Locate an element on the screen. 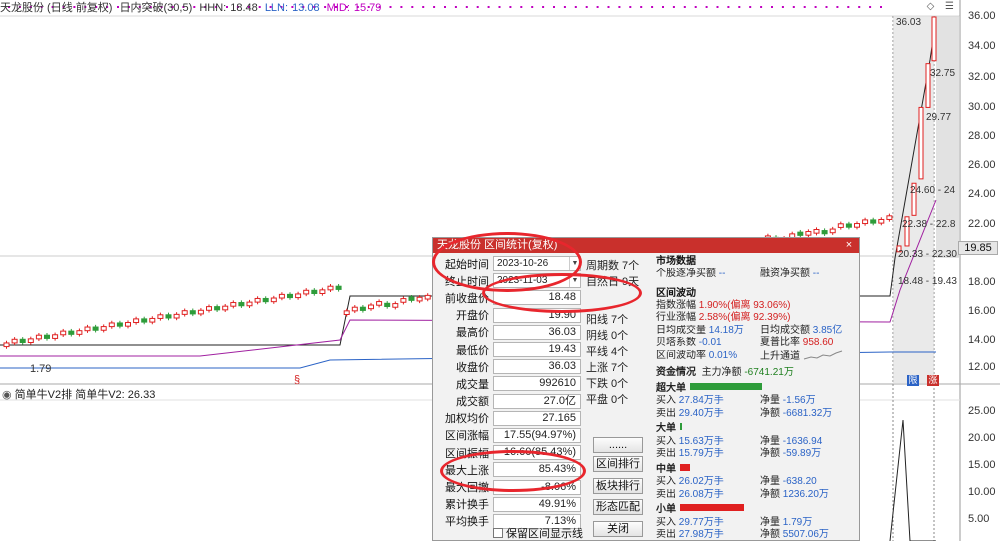 The width and height of the screenshot is (1000, 541). buy-value: 29.77万手 is located at coordinates (701, 522).